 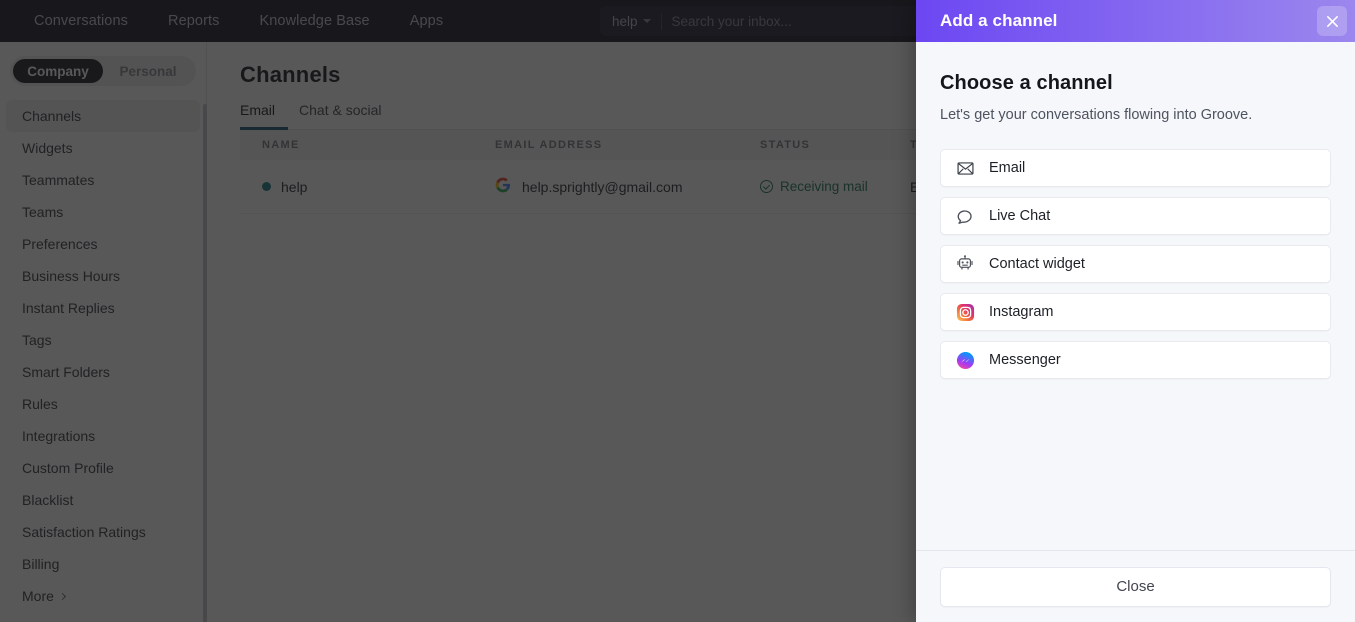 I want to click on channel-option-messenger-label: Messenger, so click(x=1025, y=360).